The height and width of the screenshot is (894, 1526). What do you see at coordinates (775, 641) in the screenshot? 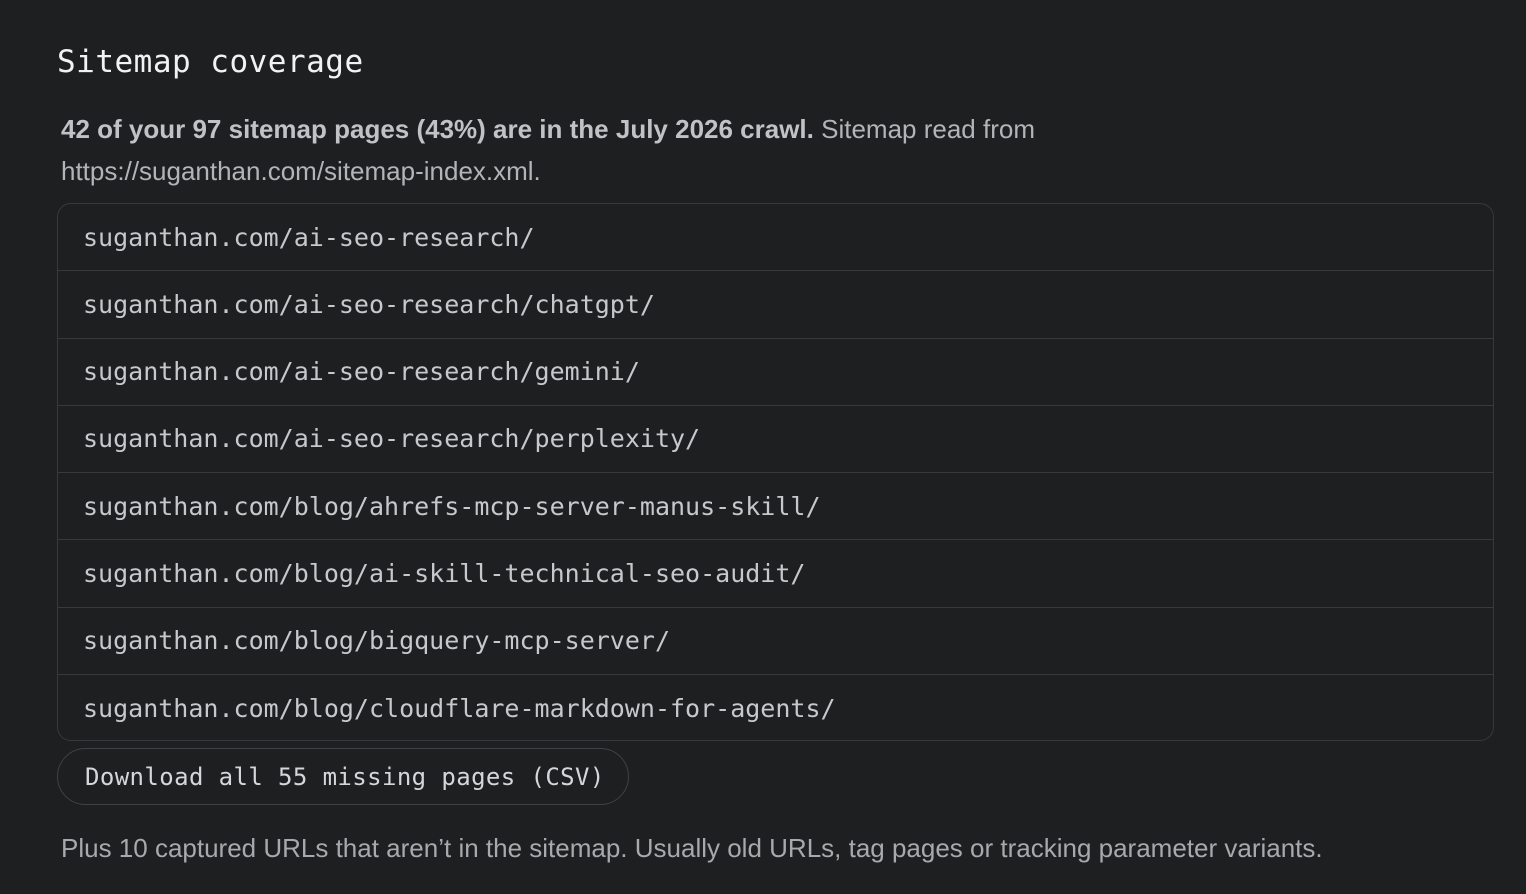
I see `url-list-item: suganthan.com/blog/bigquery-mcp-server/` at bounding box center [775, 641].